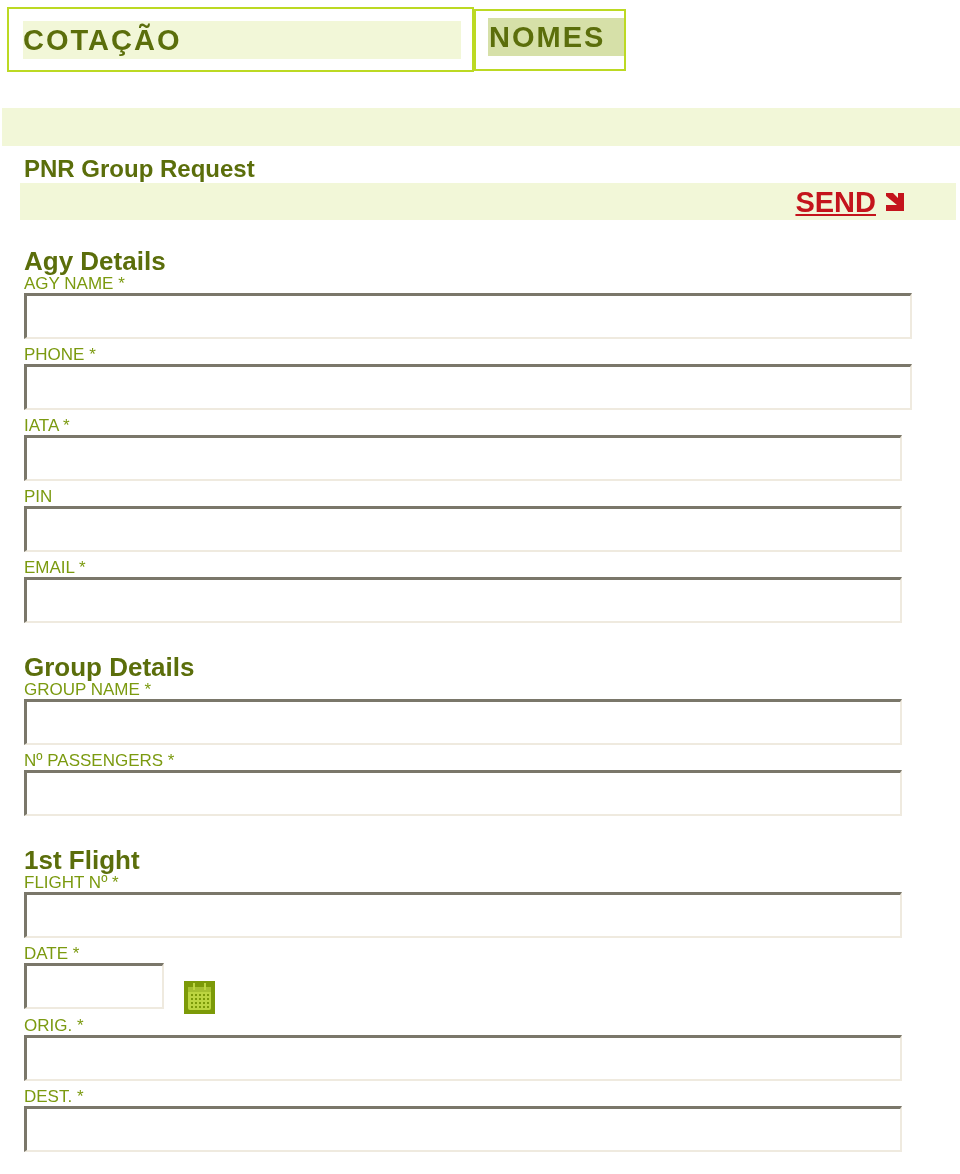  Describe the element at coordinates (94, 986) in the screenshot. I see `date-field` at that location.